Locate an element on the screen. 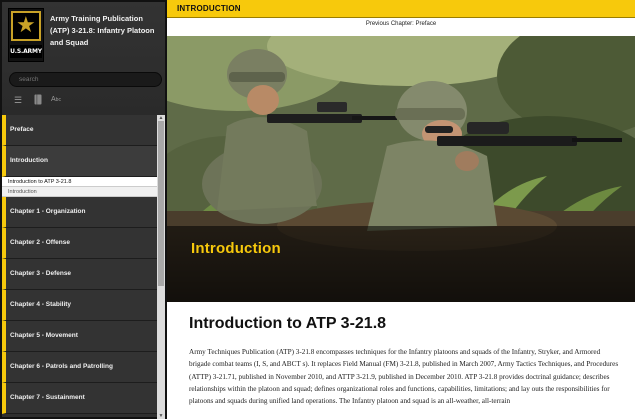  section-header-bar: INTRODUCTION is located at coordinates (401, 9).